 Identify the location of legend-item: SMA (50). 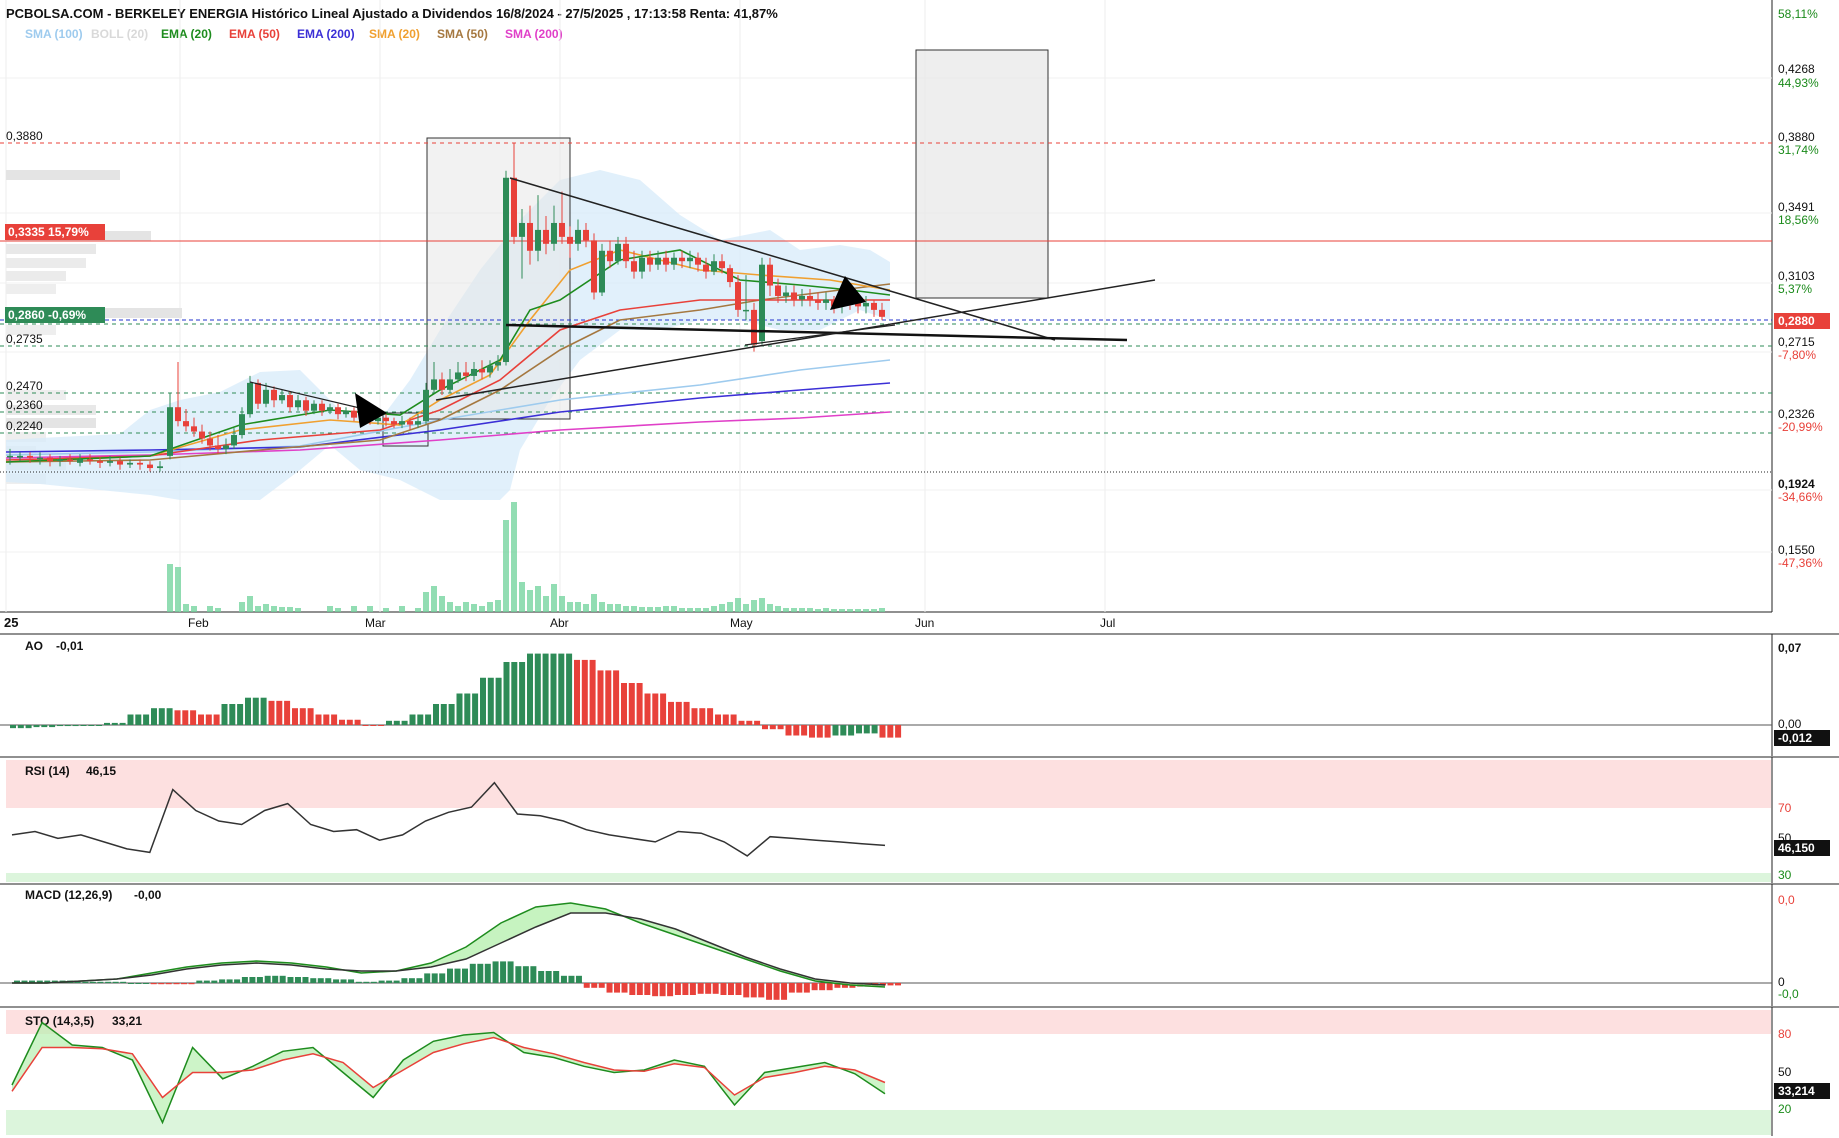
(462, 34).